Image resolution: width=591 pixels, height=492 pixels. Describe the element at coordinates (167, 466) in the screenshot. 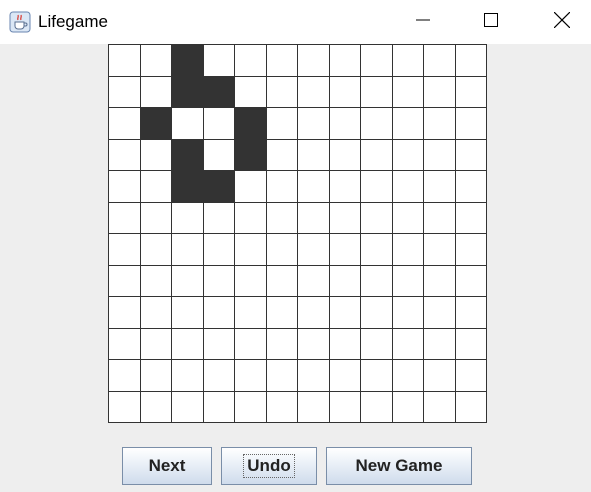

I see `next-button: Next` at that location.